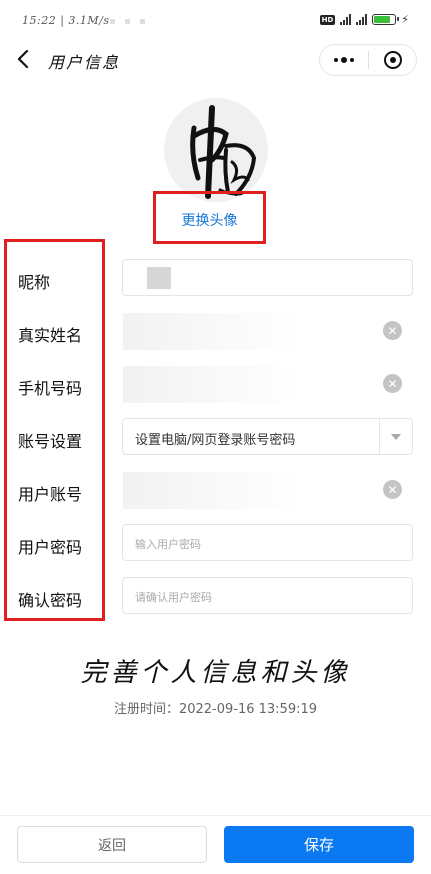 This screenshot has width=431, height=874. Describe the element at coordinates (267, 595) in the screenshot. I see `confirm-password-field: 请确认用户密码` at that location.